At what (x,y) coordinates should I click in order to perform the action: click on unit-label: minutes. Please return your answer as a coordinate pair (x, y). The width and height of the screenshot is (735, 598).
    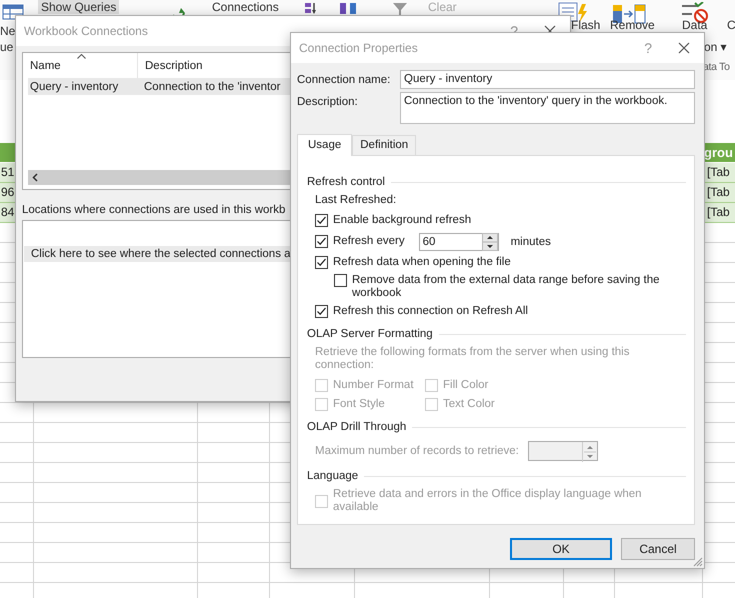
    Looking at the image, I should click on (530, 242).